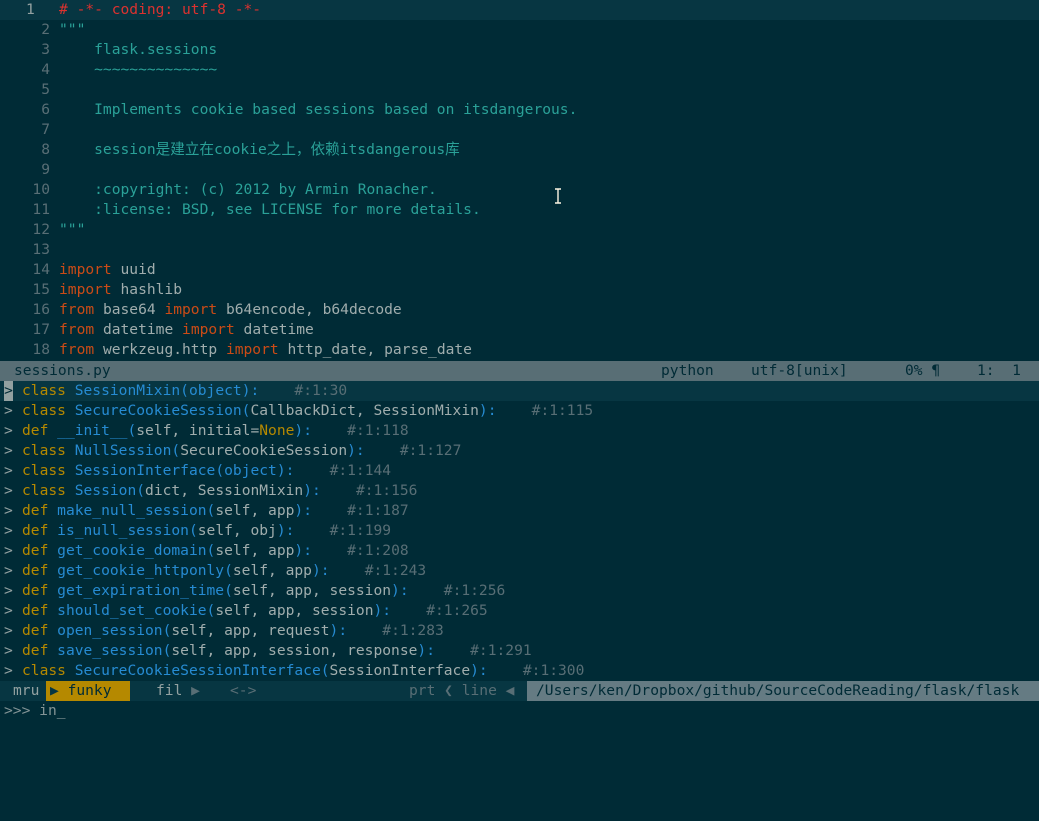 This screenshot has height=821, width=1039. Describe the element at coordinates (158, 410) in the screenshot. I see `result-name: SecureCookieSession` at that location.